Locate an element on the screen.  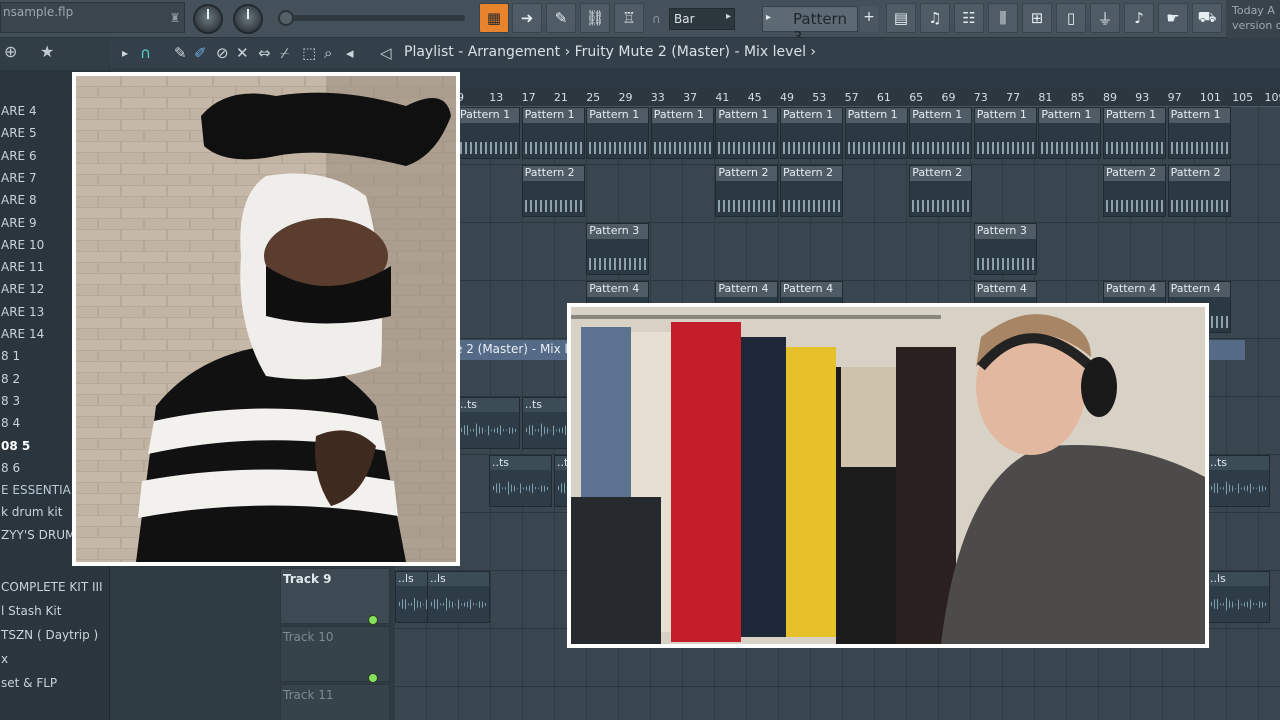
piano-roll-window-button: ♫ is located at coordinates (935, 18).